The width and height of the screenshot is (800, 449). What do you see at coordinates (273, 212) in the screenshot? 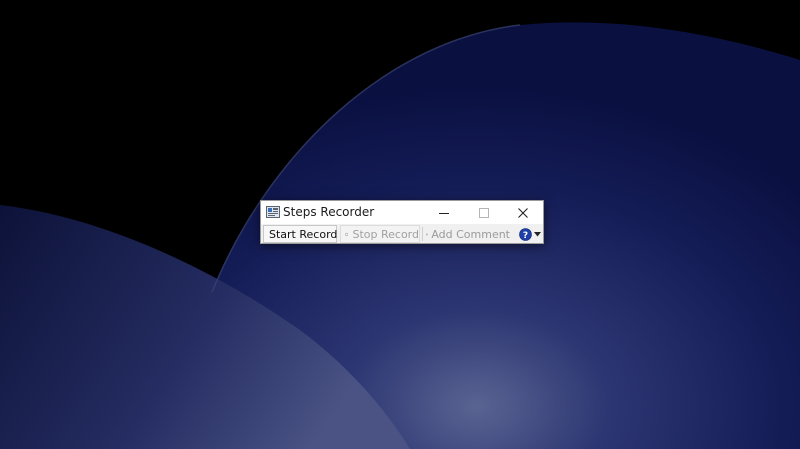
I see `steps-recorder-icon` at bounding box center [273, 212].